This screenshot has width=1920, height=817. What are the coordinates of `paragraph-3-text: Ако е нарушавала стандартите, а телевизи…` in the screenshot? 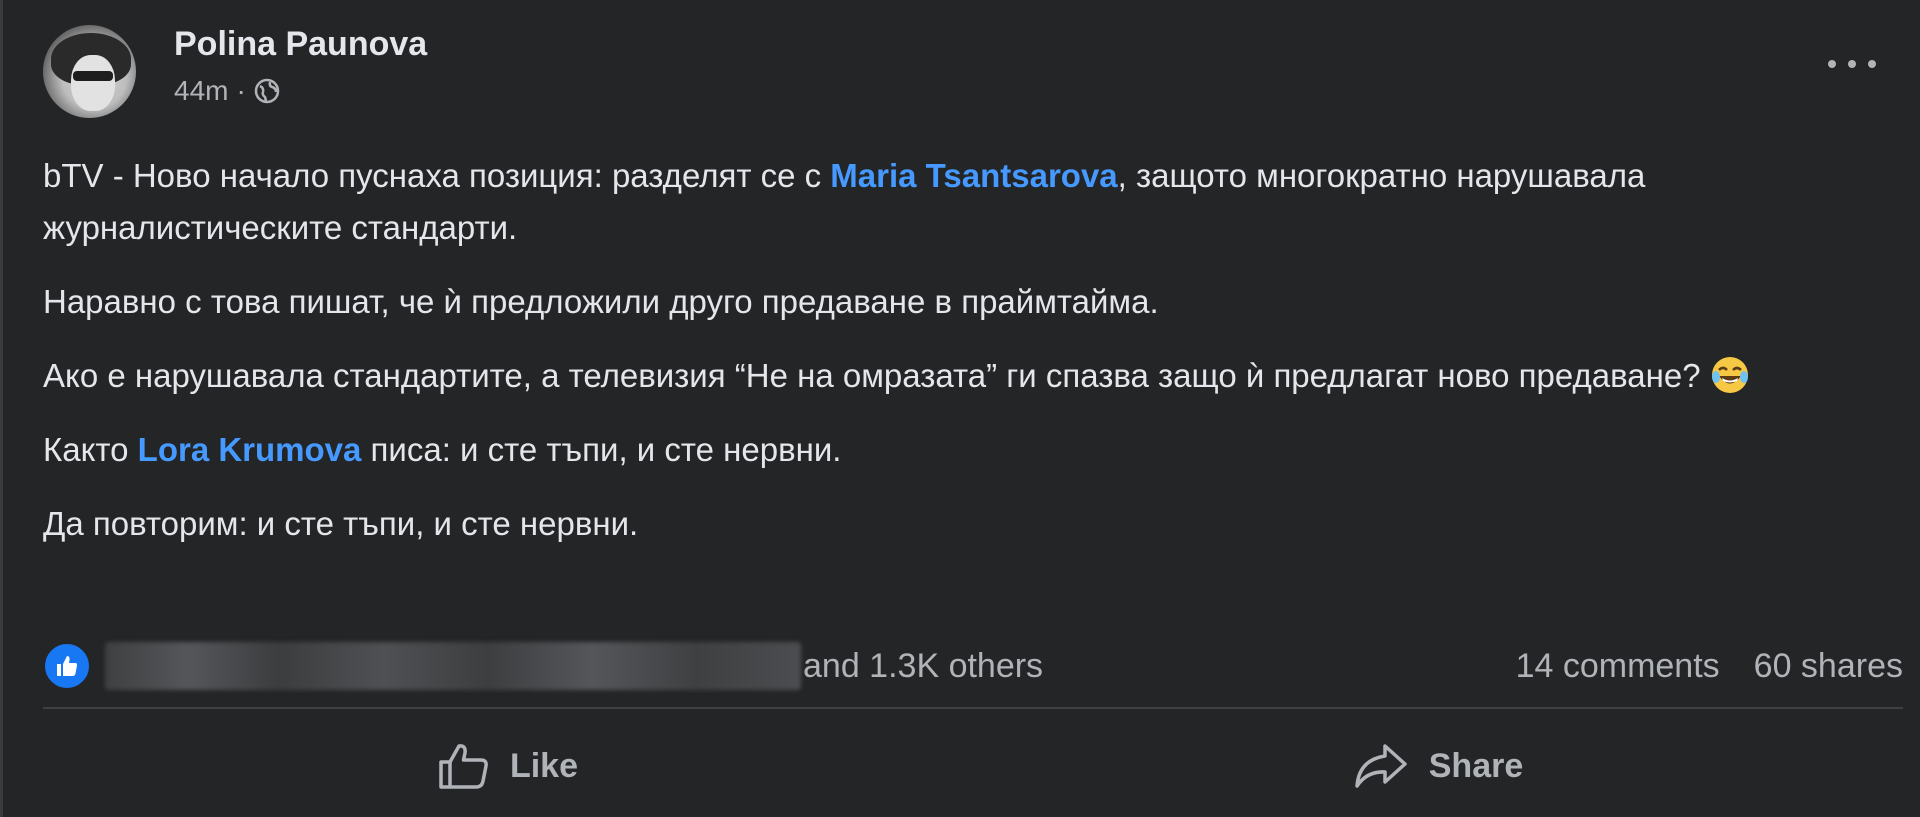 It's located at (872, 375).